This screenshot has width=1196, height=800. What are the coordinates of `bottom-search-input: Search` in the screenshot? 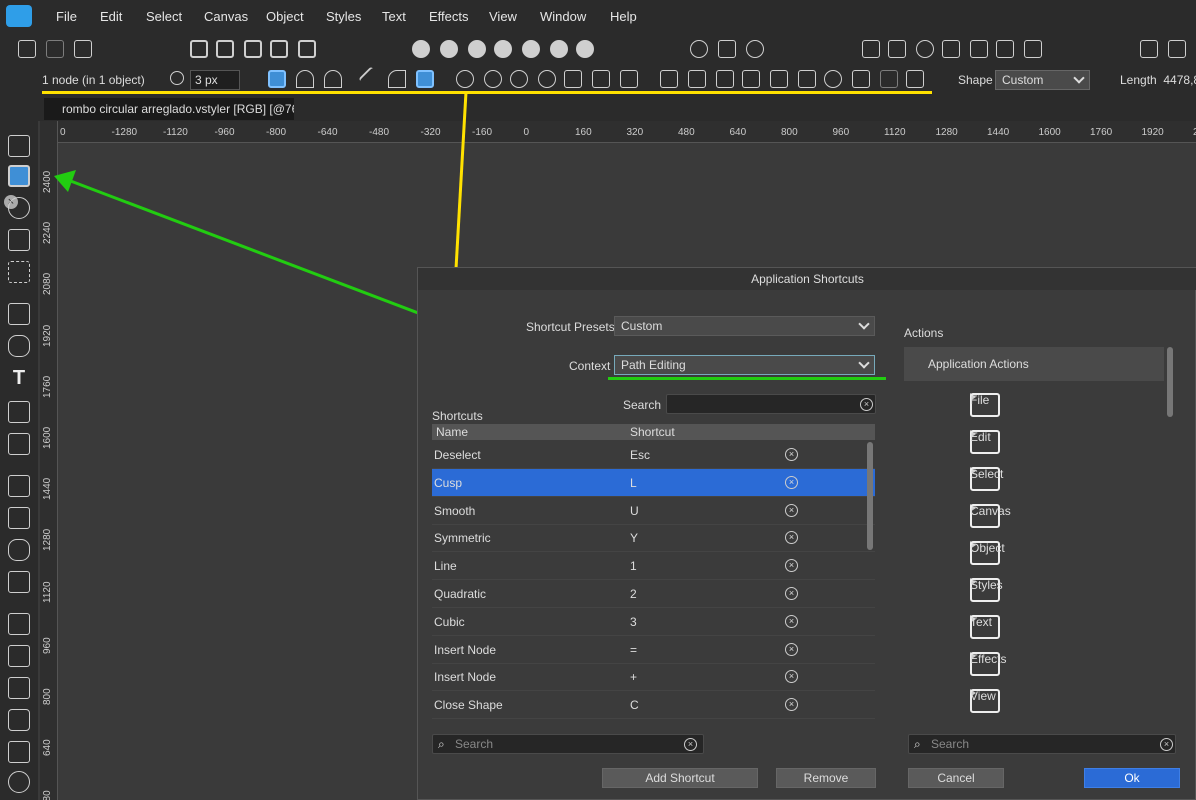 It's located at (568, 744).